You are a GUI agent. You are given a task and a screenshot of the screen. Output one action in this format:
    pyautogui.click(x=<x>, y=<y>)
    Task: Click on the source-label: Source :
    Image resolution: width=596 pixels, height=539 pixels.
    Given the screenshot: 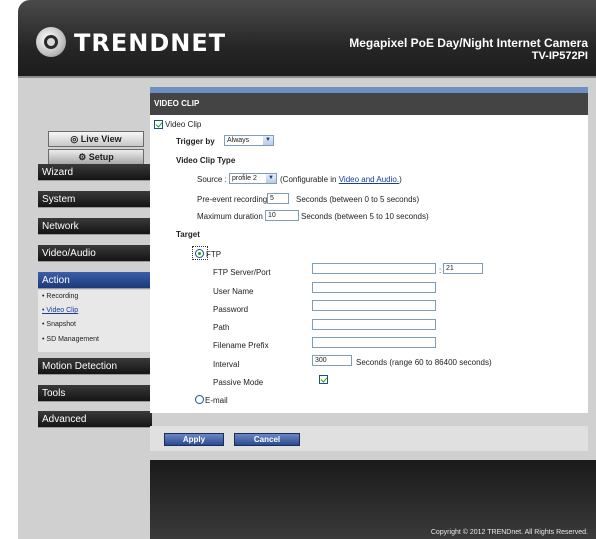 What is the action you would take?
    pyautogui.click(x=212, y=179)
    